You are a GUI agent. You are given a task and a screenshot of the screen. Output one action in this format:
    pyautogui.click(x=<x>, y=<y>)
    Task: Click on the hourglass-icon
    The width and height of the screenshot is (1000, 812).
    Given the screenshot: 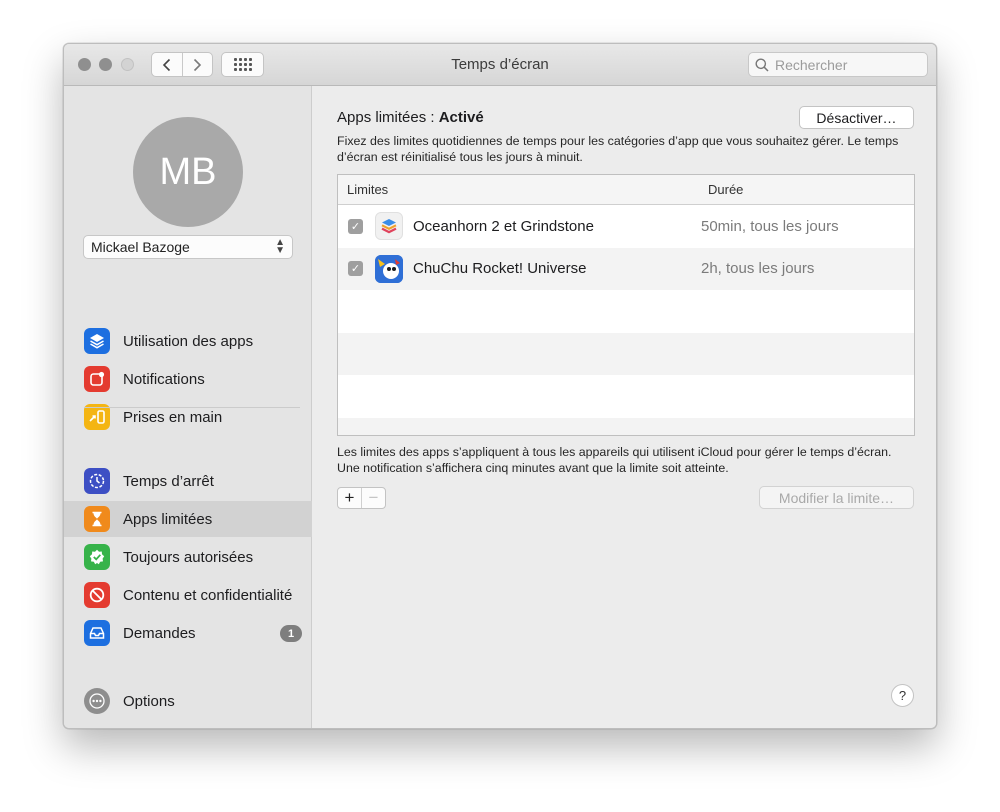 What is the action you would take?
    pyautogui.click(x=97, y=519)
    